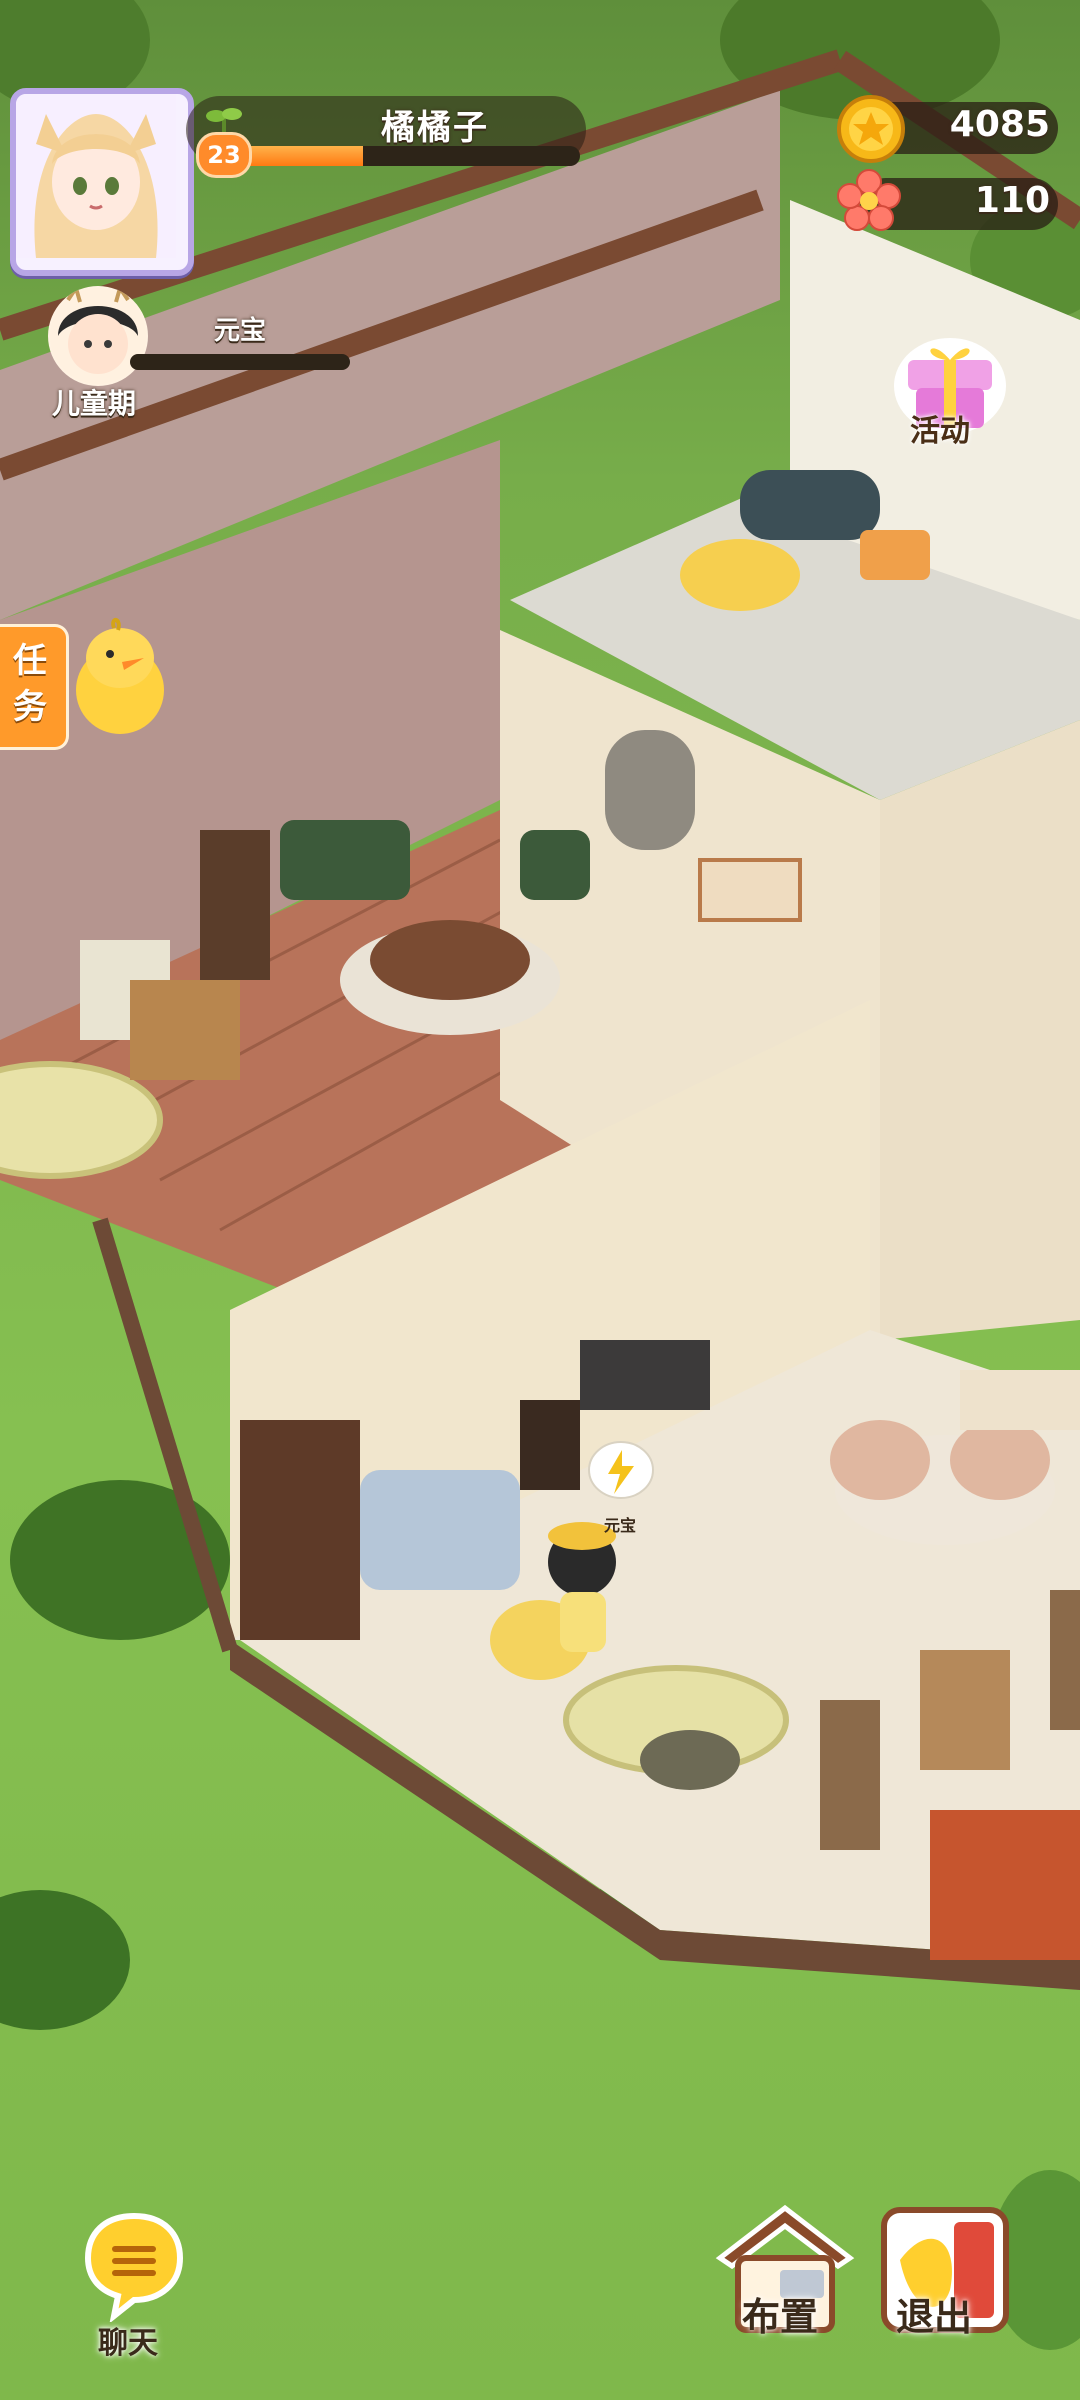 This screenshot has height=2400, width=1080. I want to click on child-name-tag: 元宝, so click(620, 1525).